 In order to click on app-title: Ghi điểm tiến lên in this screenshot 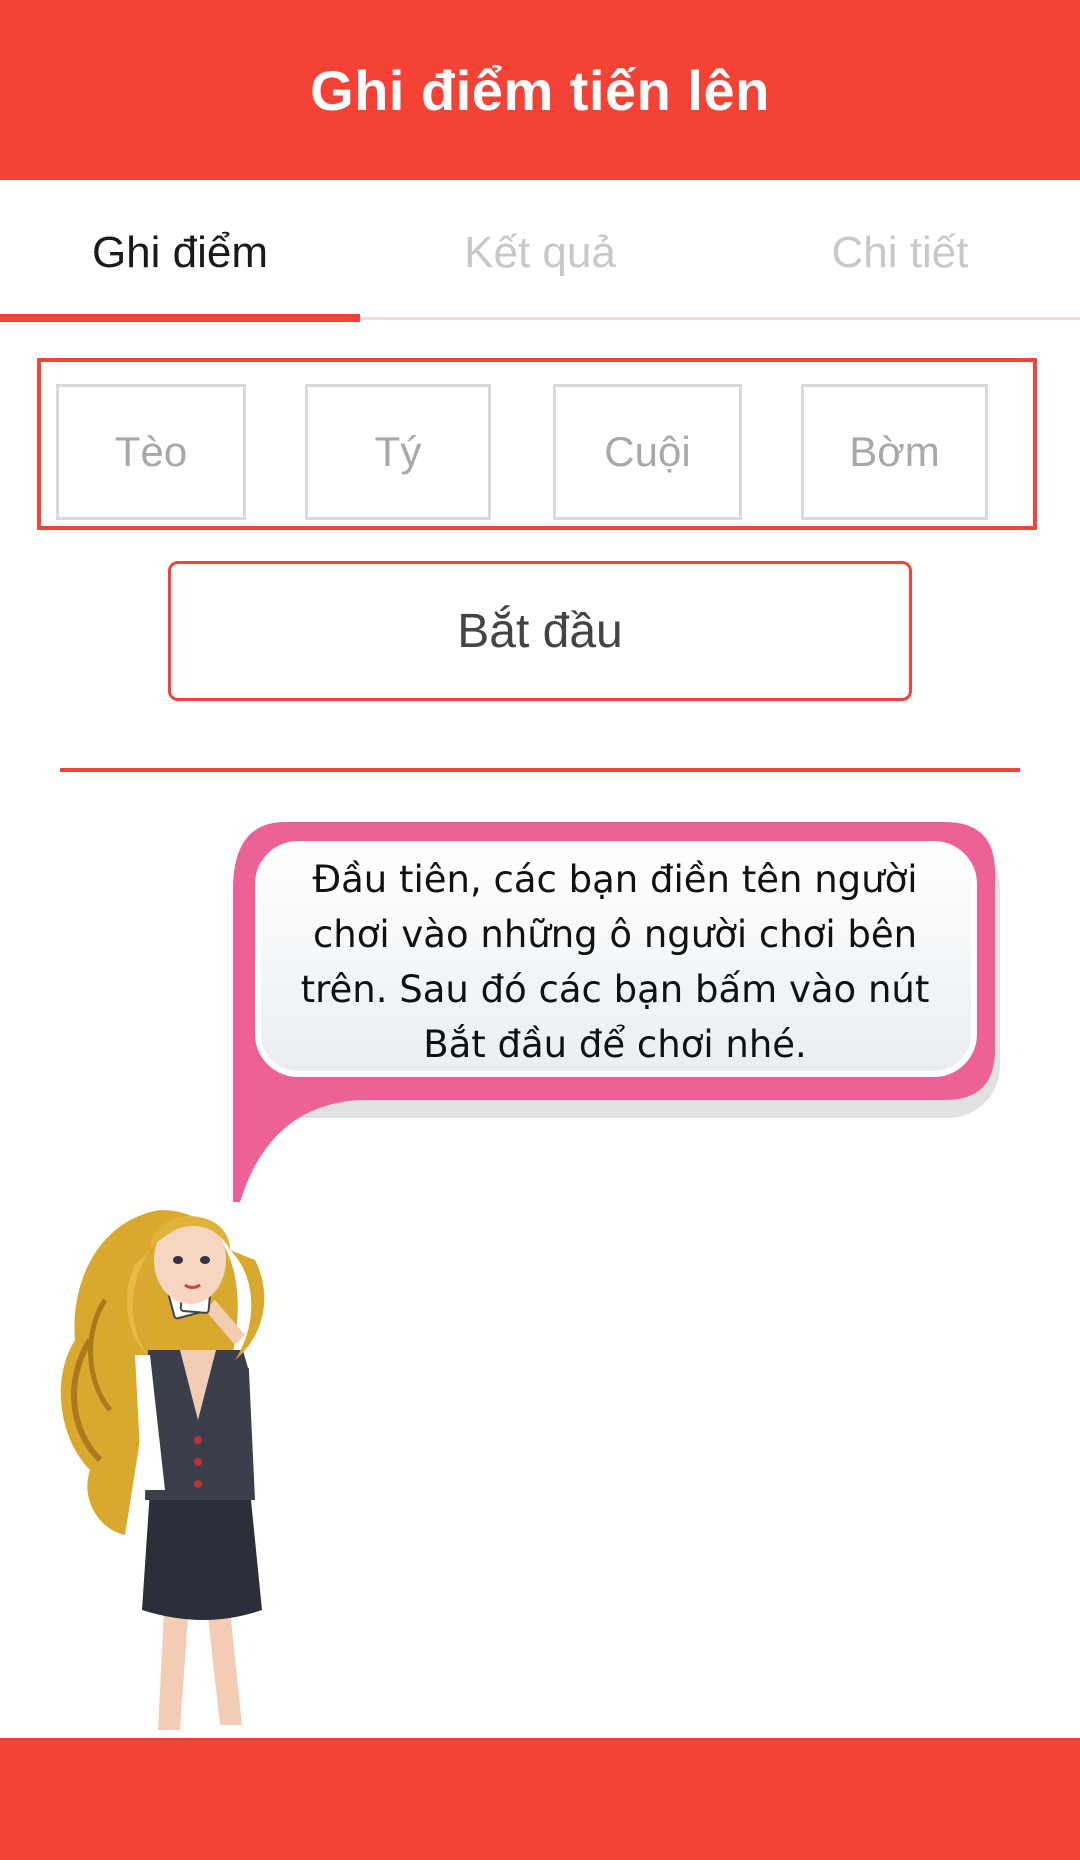, I will do `click(540, 90)`.